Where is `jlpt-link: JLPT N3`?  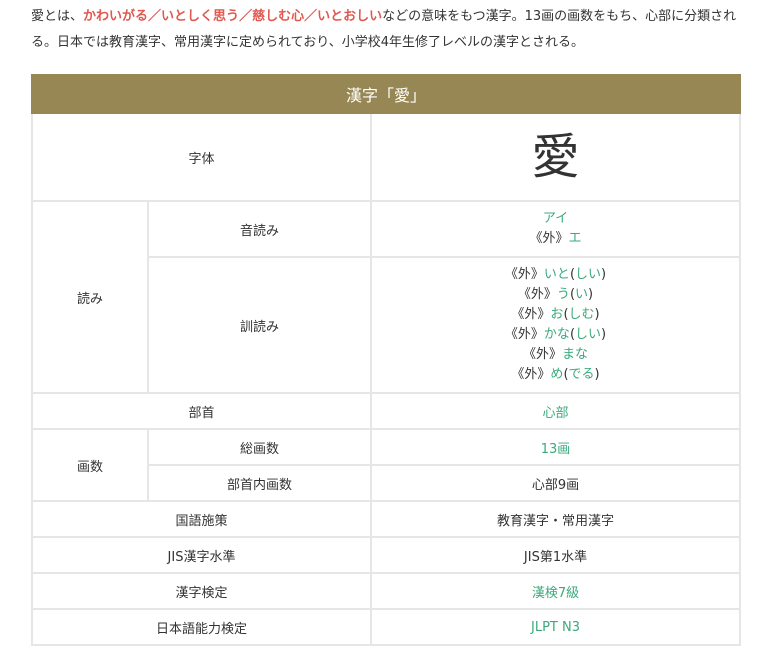 jlpt-link: JLPT N3 is located at coordinates (555, 627).